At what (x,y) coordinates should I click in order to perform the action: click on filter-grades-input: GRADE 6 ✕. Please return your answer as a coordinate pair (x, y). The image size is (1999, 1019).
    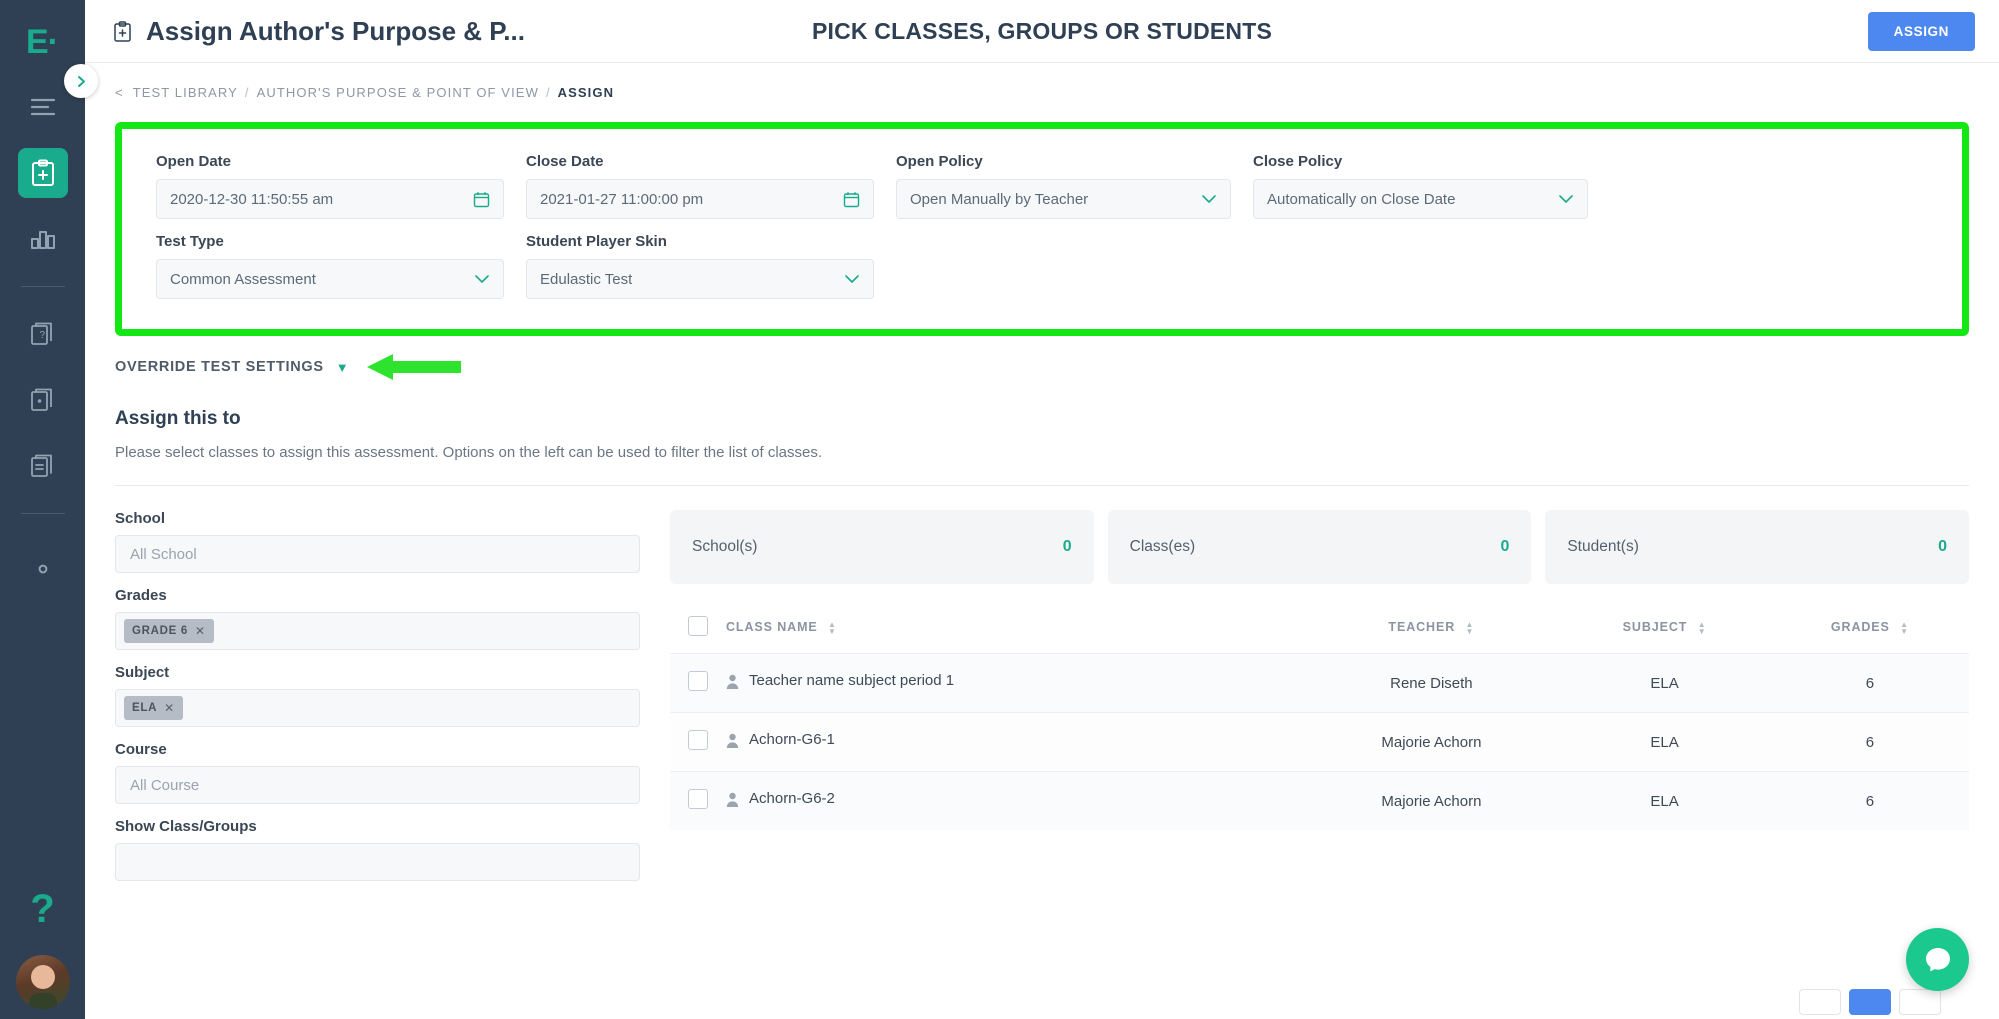
    Looking at the image, I should click on (377, 631).